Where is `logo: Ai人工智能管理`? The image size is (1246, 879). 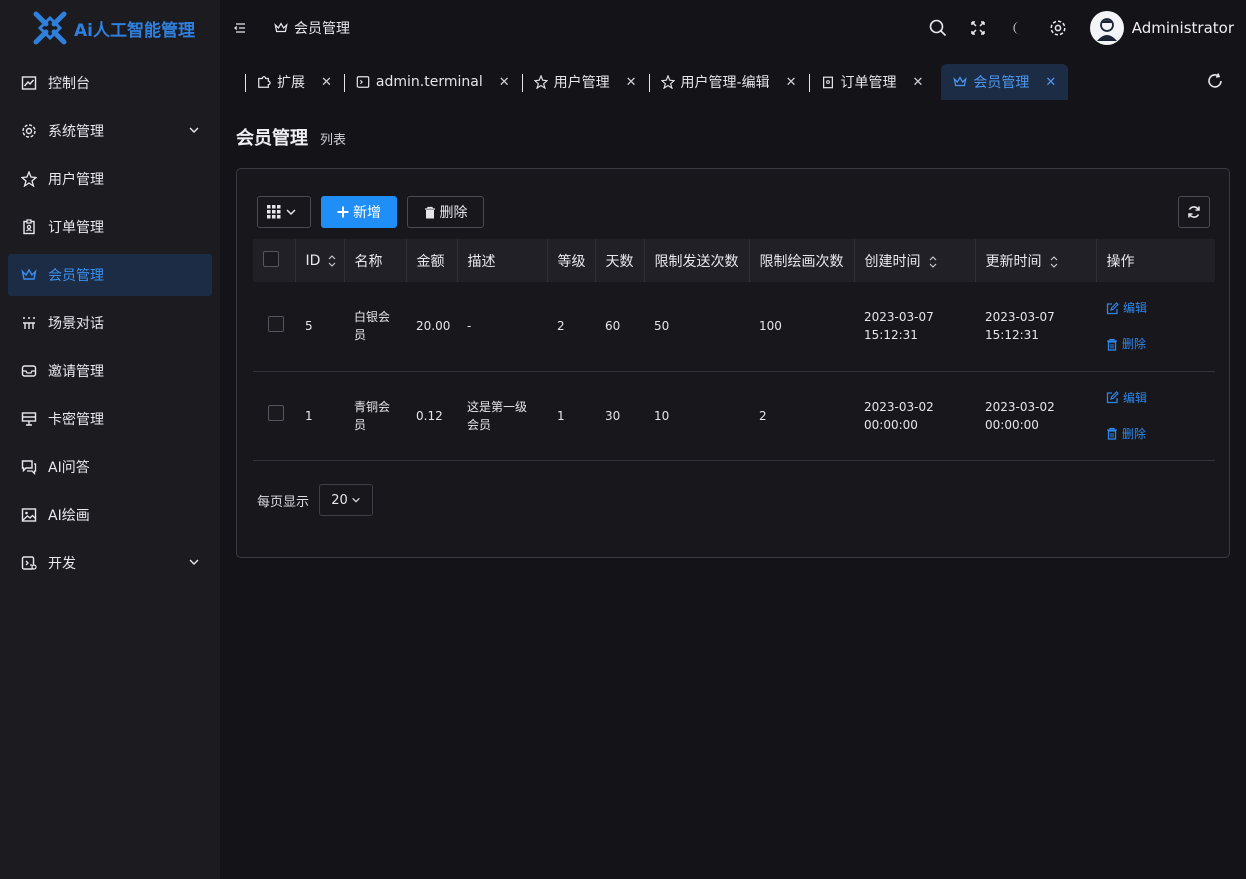 logo: Ai人工智能管理 is located at coordinates (110, 28).